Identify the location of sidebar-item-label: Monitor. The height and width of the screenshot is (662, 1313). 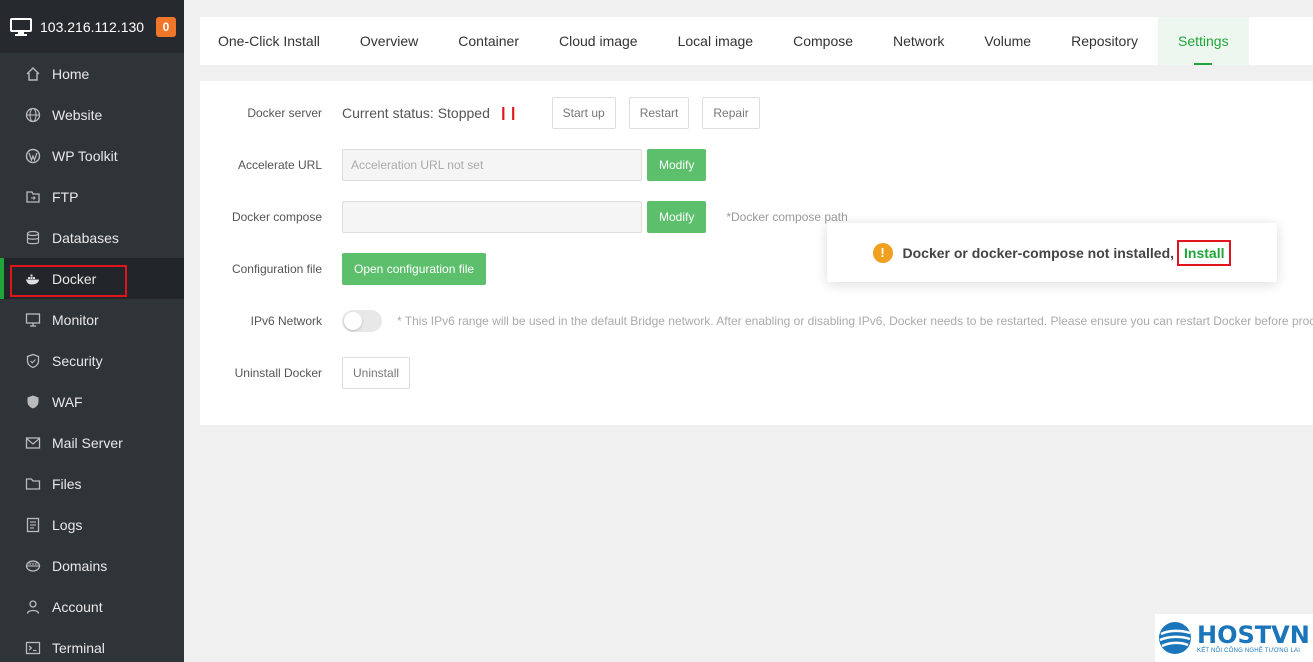
(75, 319).